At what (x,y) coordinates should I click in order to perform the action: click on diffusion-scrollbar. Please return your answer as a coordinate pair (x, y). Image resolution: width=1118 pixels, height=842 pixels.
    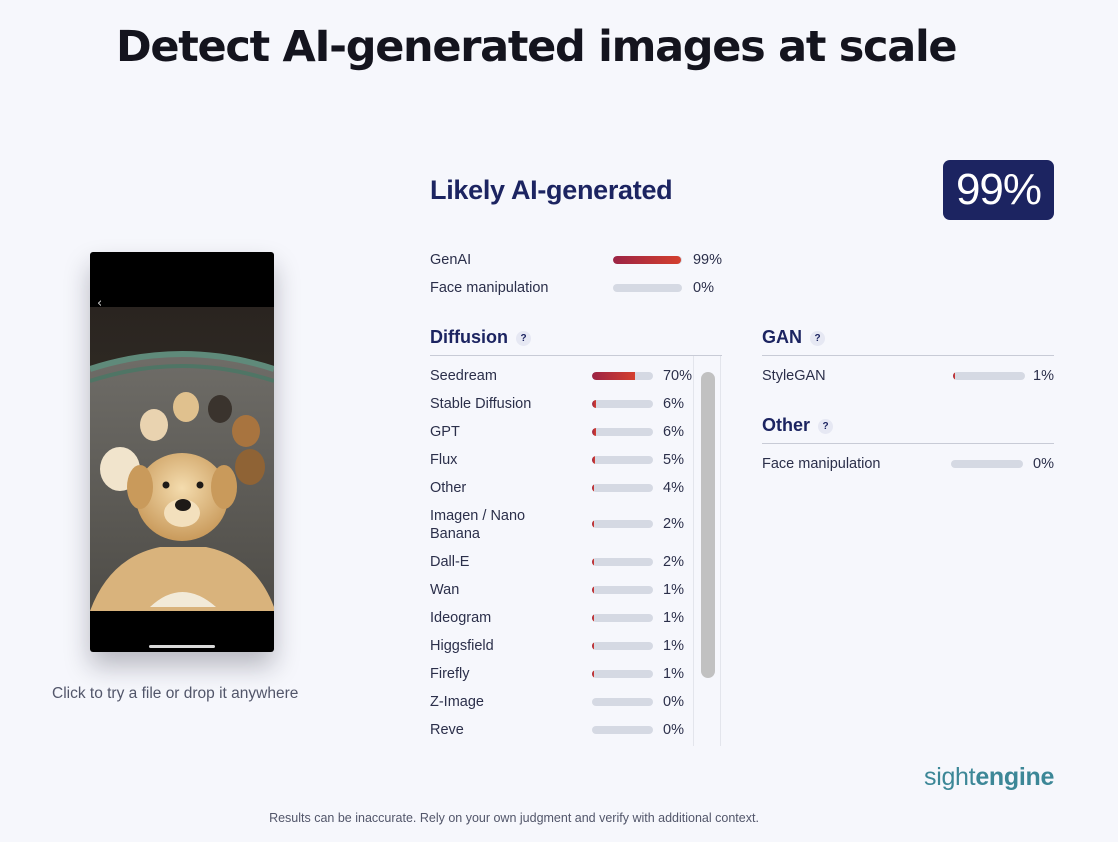
    Looking at the image, I should click on (707, 551).